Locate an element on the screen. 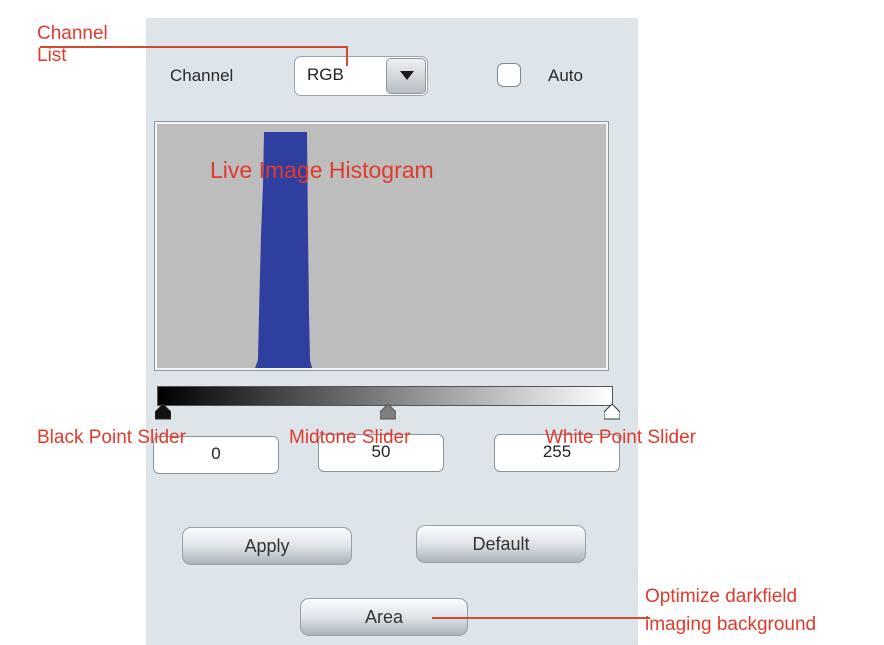 The height and width of the screenshot is (645, 884). annotation-channel-list-line2: List is located at coordinates (52, 55).